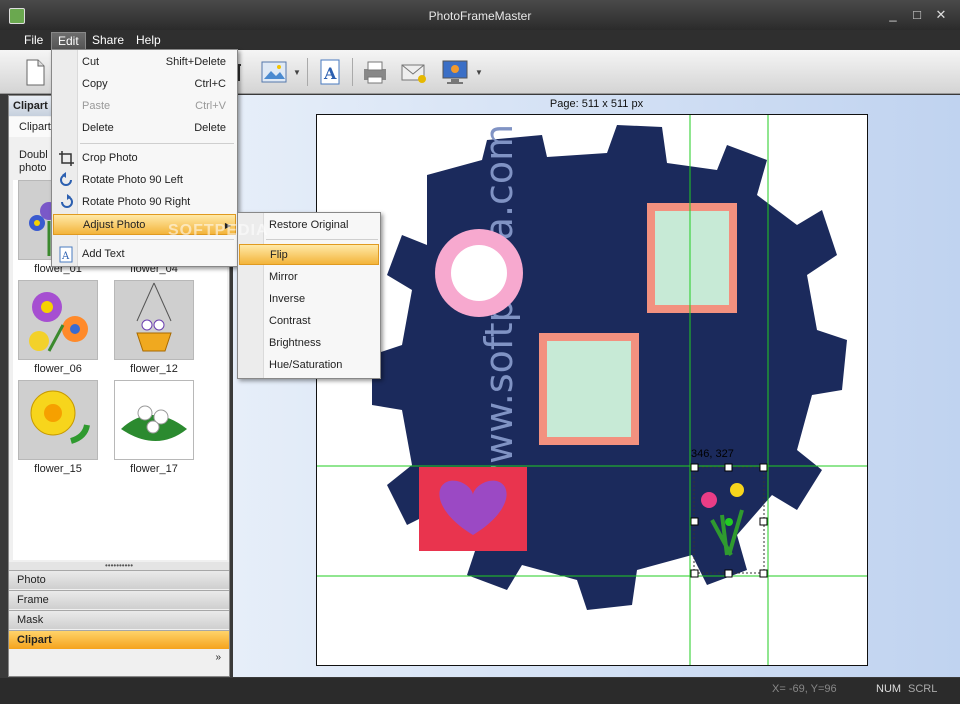 The height and width of the screenshot is (704, 960). Describe the element at coordinates (279, 255) in the screenshot. I see `menu-item-label: Flip` at that location.